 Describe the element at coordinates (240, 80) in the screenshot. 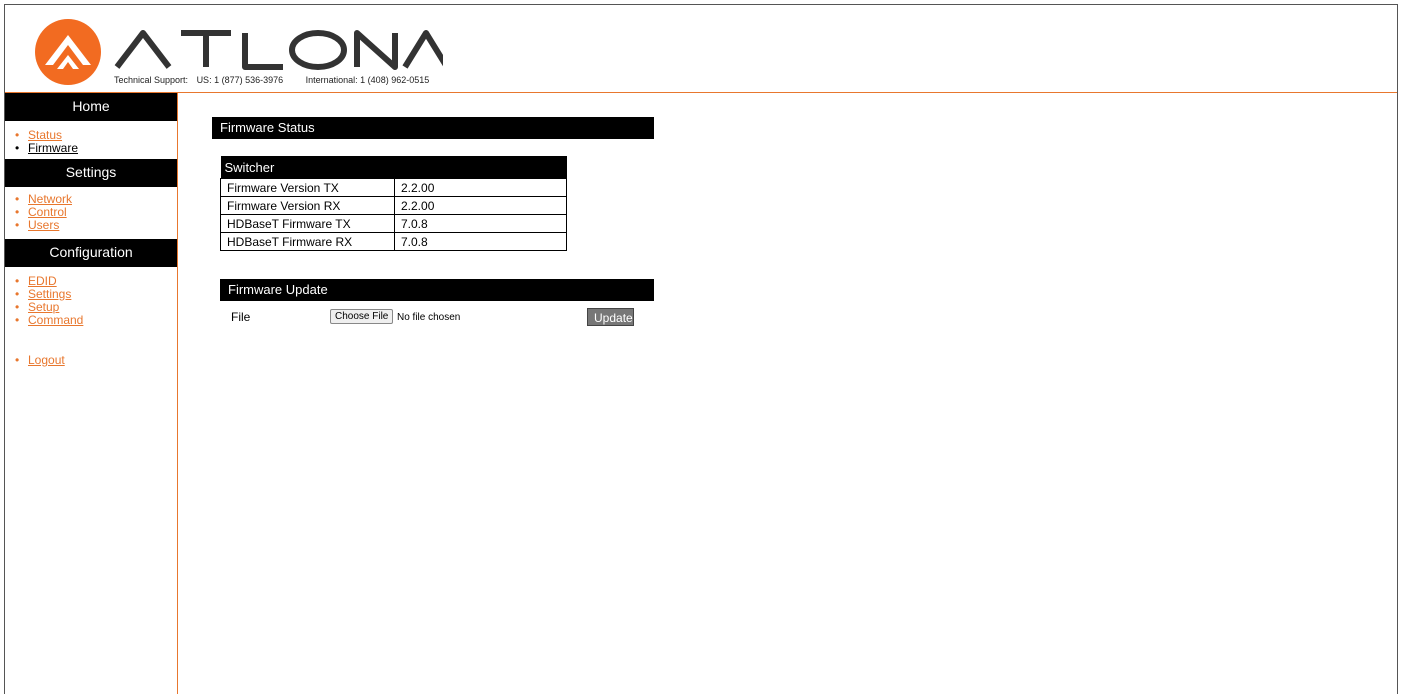

I see `support-us-phone: US: 1 (877) 536-3976` at that location.